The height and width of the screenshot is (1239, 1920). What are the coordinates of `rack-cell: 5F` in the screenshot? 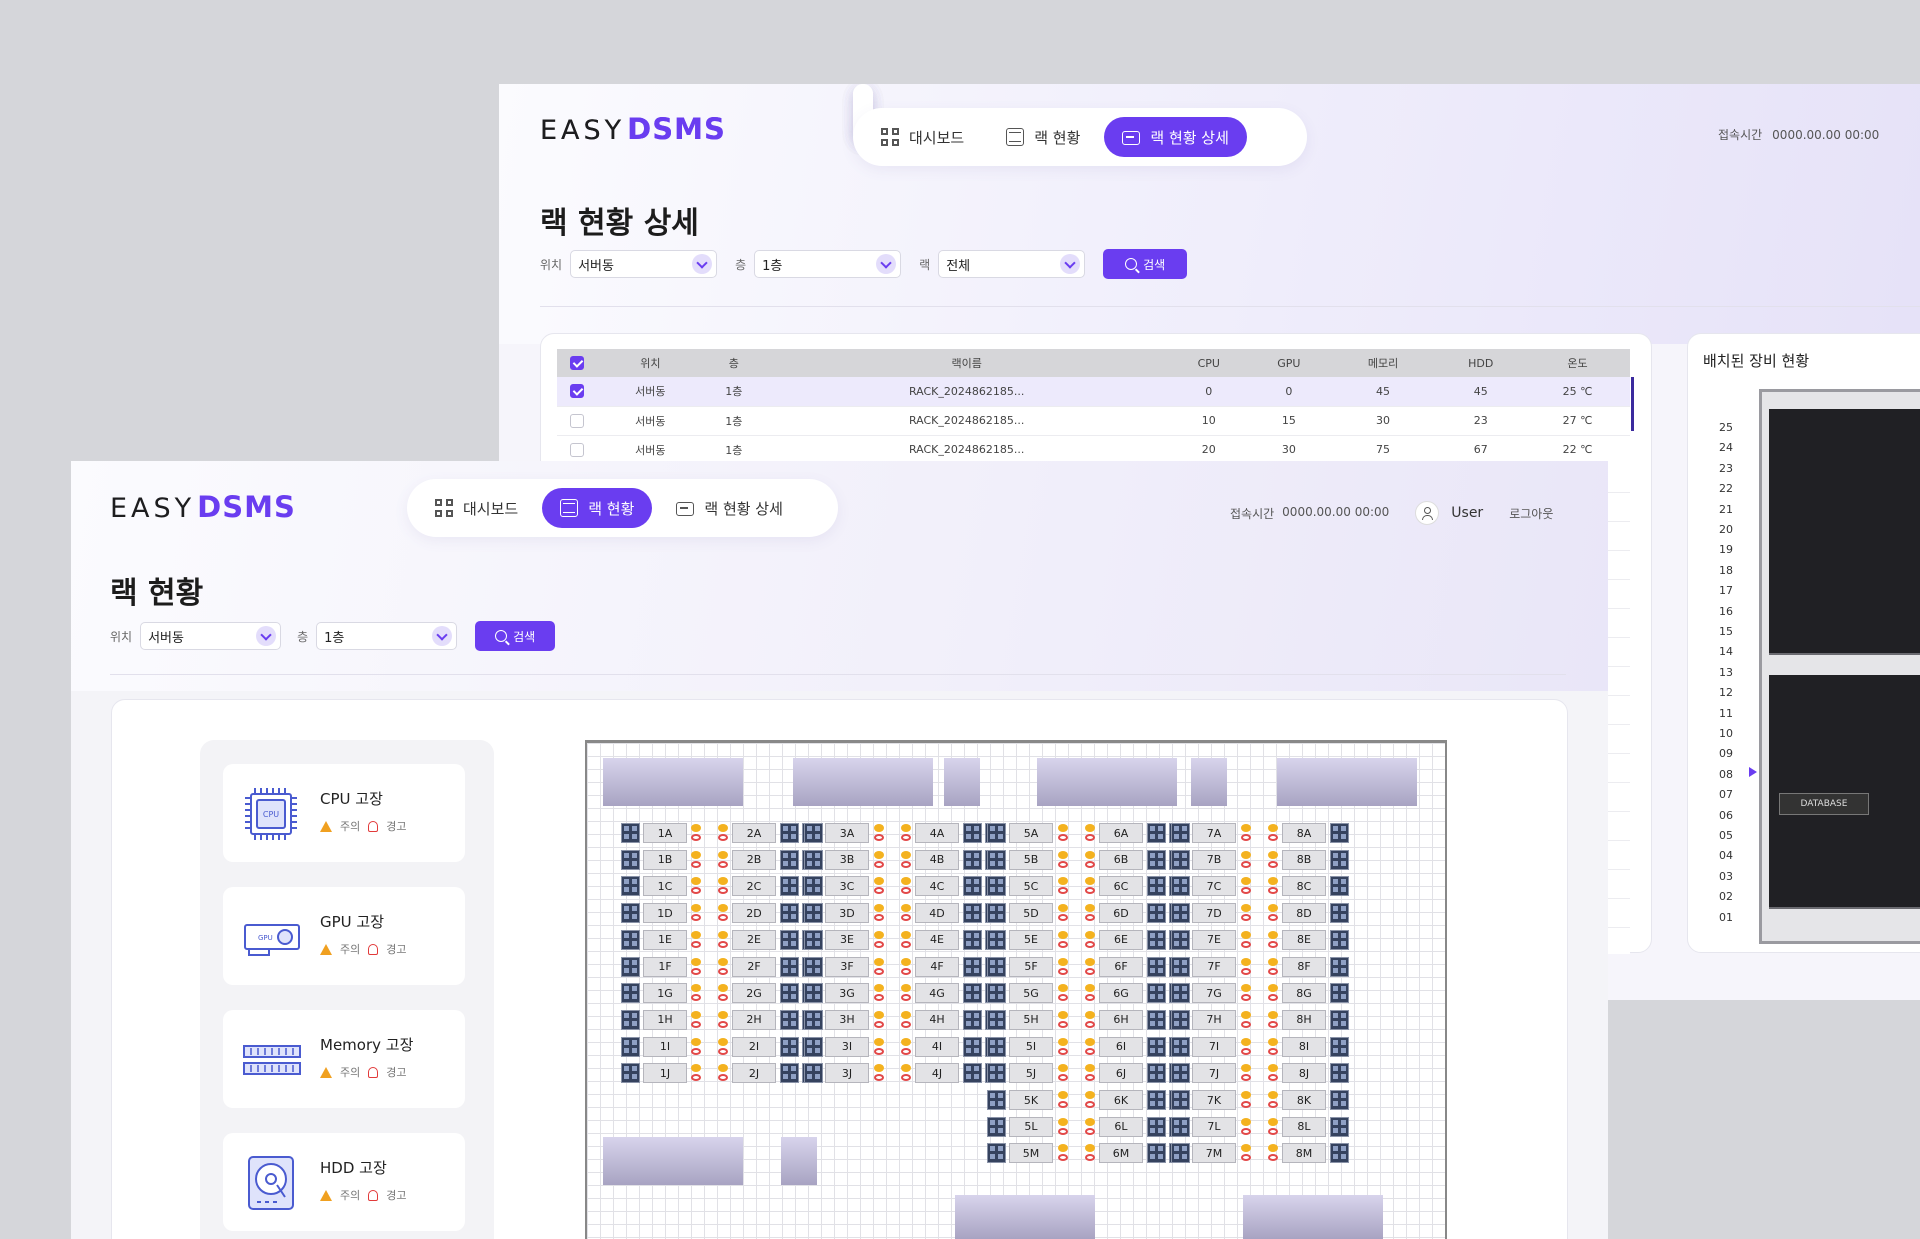 It's located at (1031, 966).